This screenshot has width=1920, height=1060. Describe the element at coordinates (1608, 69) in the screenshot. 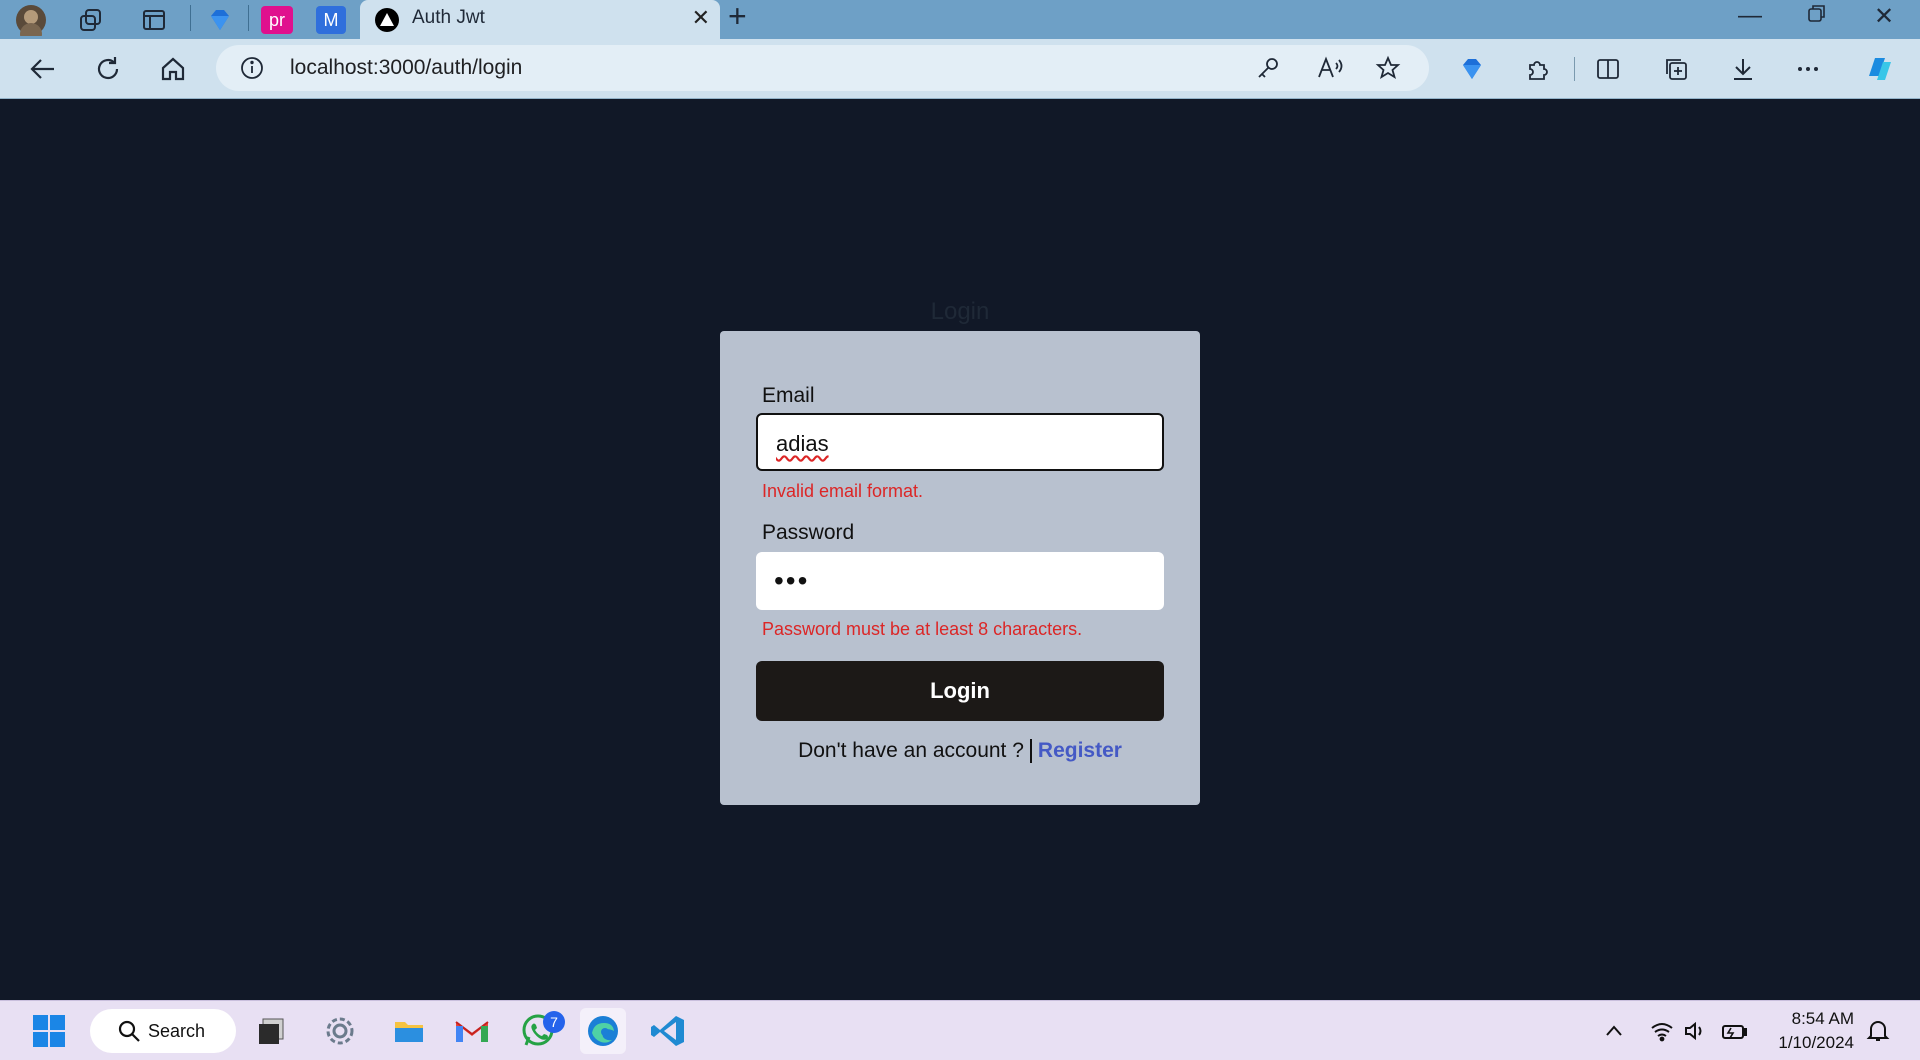

I see `split-screen-icon` at that location.